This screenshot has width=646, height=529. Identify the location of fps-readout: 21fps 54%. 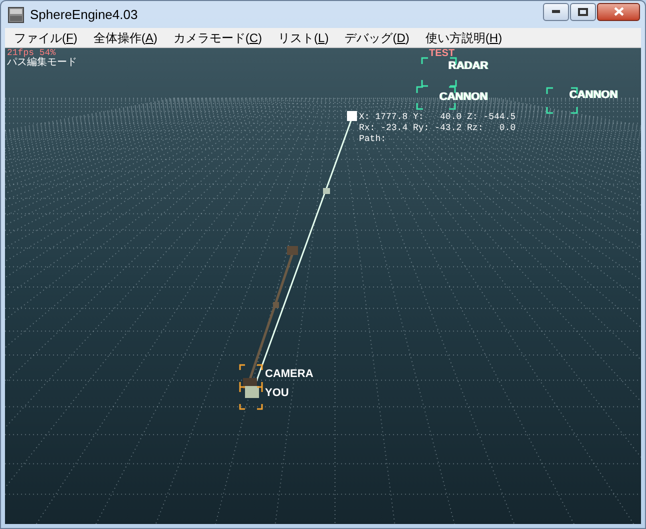
(31, 53).